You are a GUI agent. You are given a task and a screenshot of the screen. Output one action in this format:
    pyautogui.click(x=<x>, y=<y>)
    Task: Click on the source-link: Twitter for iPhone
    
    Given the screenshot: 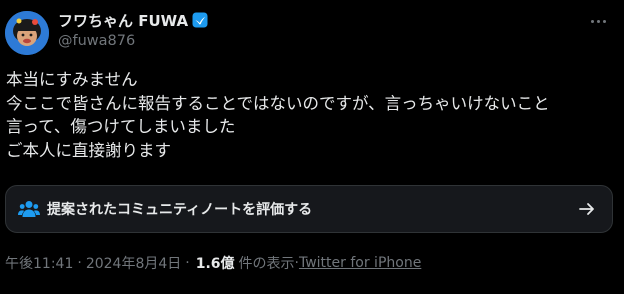 What is the action you would take?
    pyautogui.click(x=360, y=263)
    